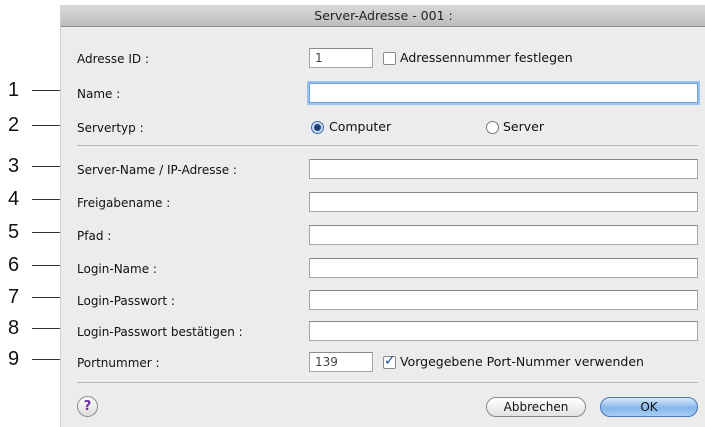 The height and width of the screenshot is (427, 705). I want to click on callout-number: 3, so click(14, 166).